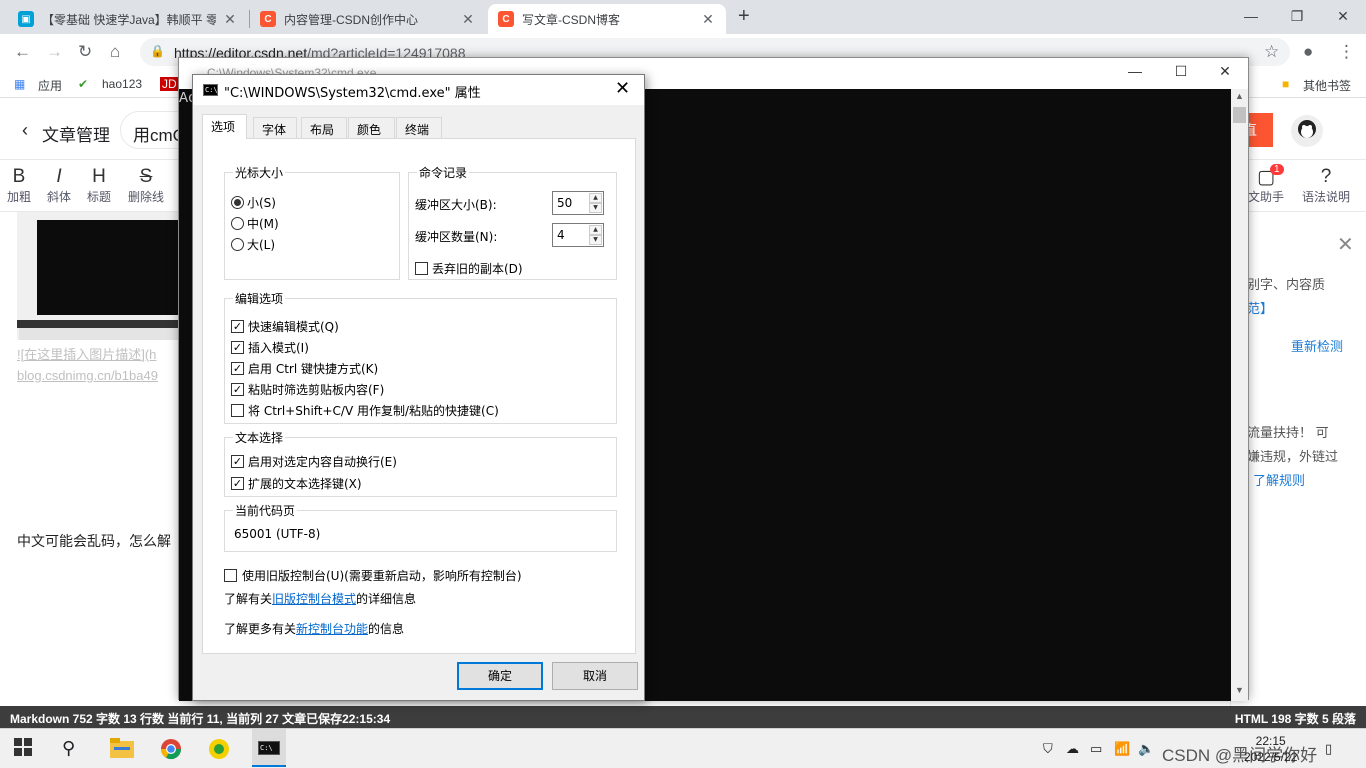 Image resolution: width=1366 pixels, height=768 pixels. Describe the element at coordinates (1279, 479) in the screenshot. I see `rules-link: 了解规则` at that location.